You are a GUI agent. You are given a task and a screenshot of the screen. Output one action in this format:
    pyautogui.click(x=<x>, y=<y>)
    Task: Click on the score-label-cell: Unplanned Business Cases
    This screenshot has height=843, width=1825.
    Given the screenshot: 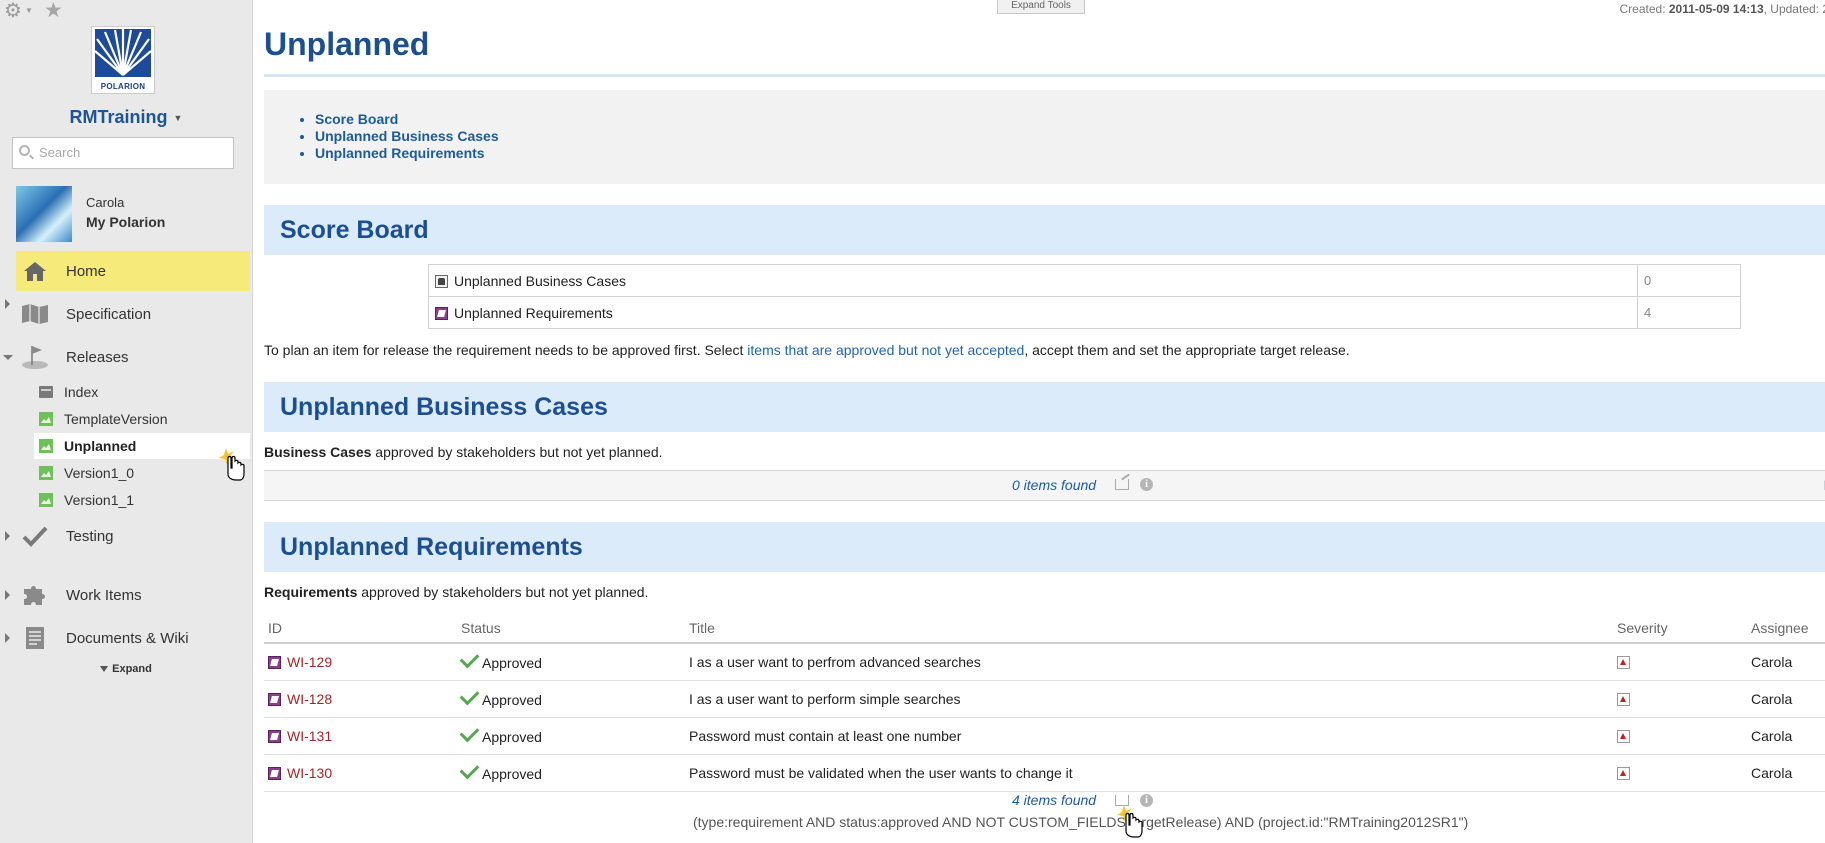 What is the action you would take?
    pyautogui.click(x=1033, y=280)
    